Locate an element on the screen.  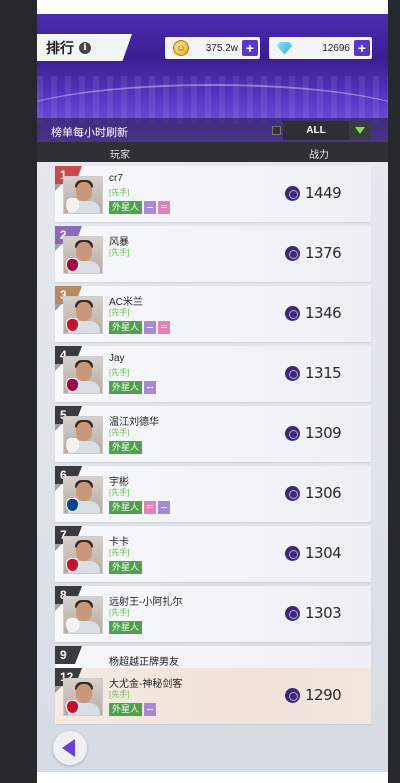
table-row: 8 远射王-小阿扎尔 [先手] 外星人 1303 is located at coordinates (213, 614).